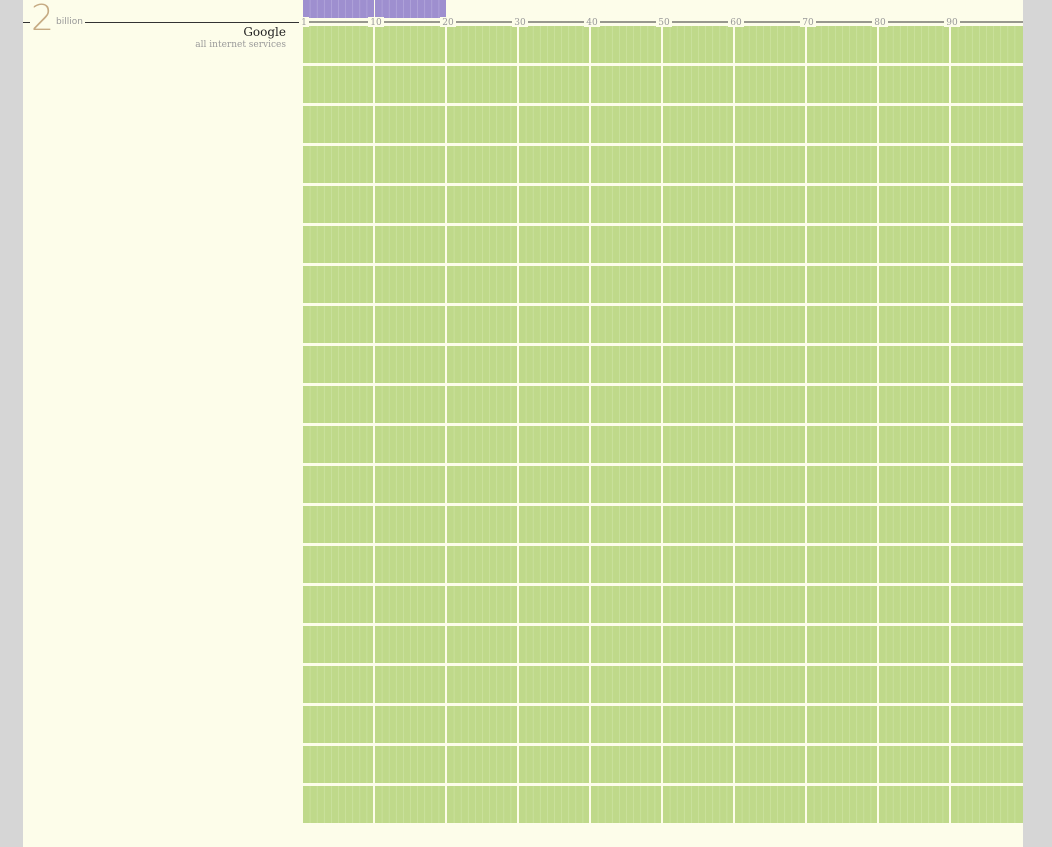 This screenshot has height=847, width=1052. Describe the element at coordinates (736, 23) in the screenshot. I see `x-tick-label: 60` at that location.